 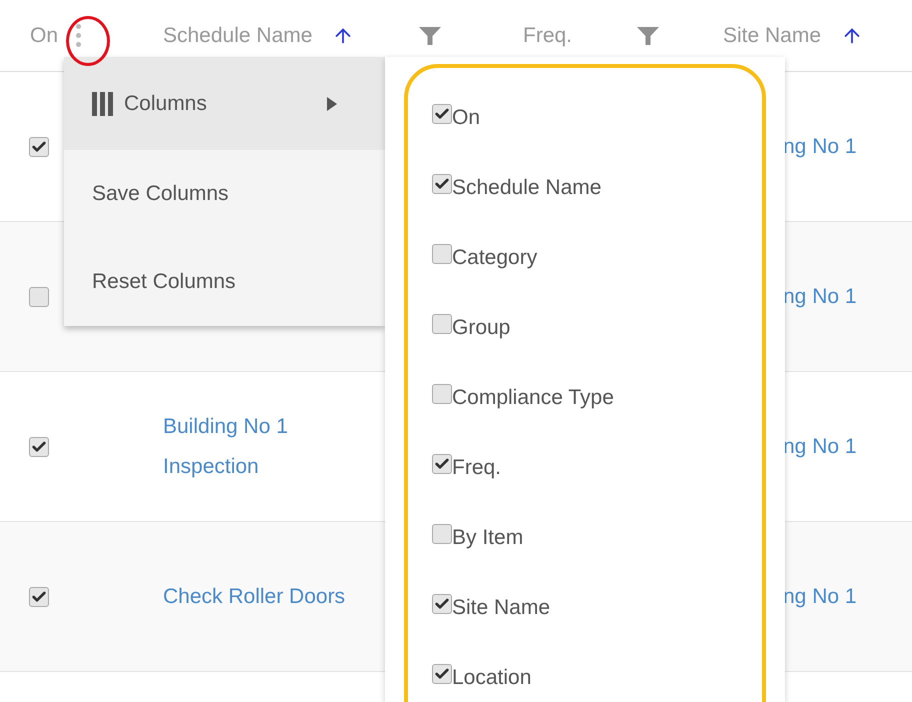 I want to click on column-option: Schedule Name, so click(x=527, y=188).